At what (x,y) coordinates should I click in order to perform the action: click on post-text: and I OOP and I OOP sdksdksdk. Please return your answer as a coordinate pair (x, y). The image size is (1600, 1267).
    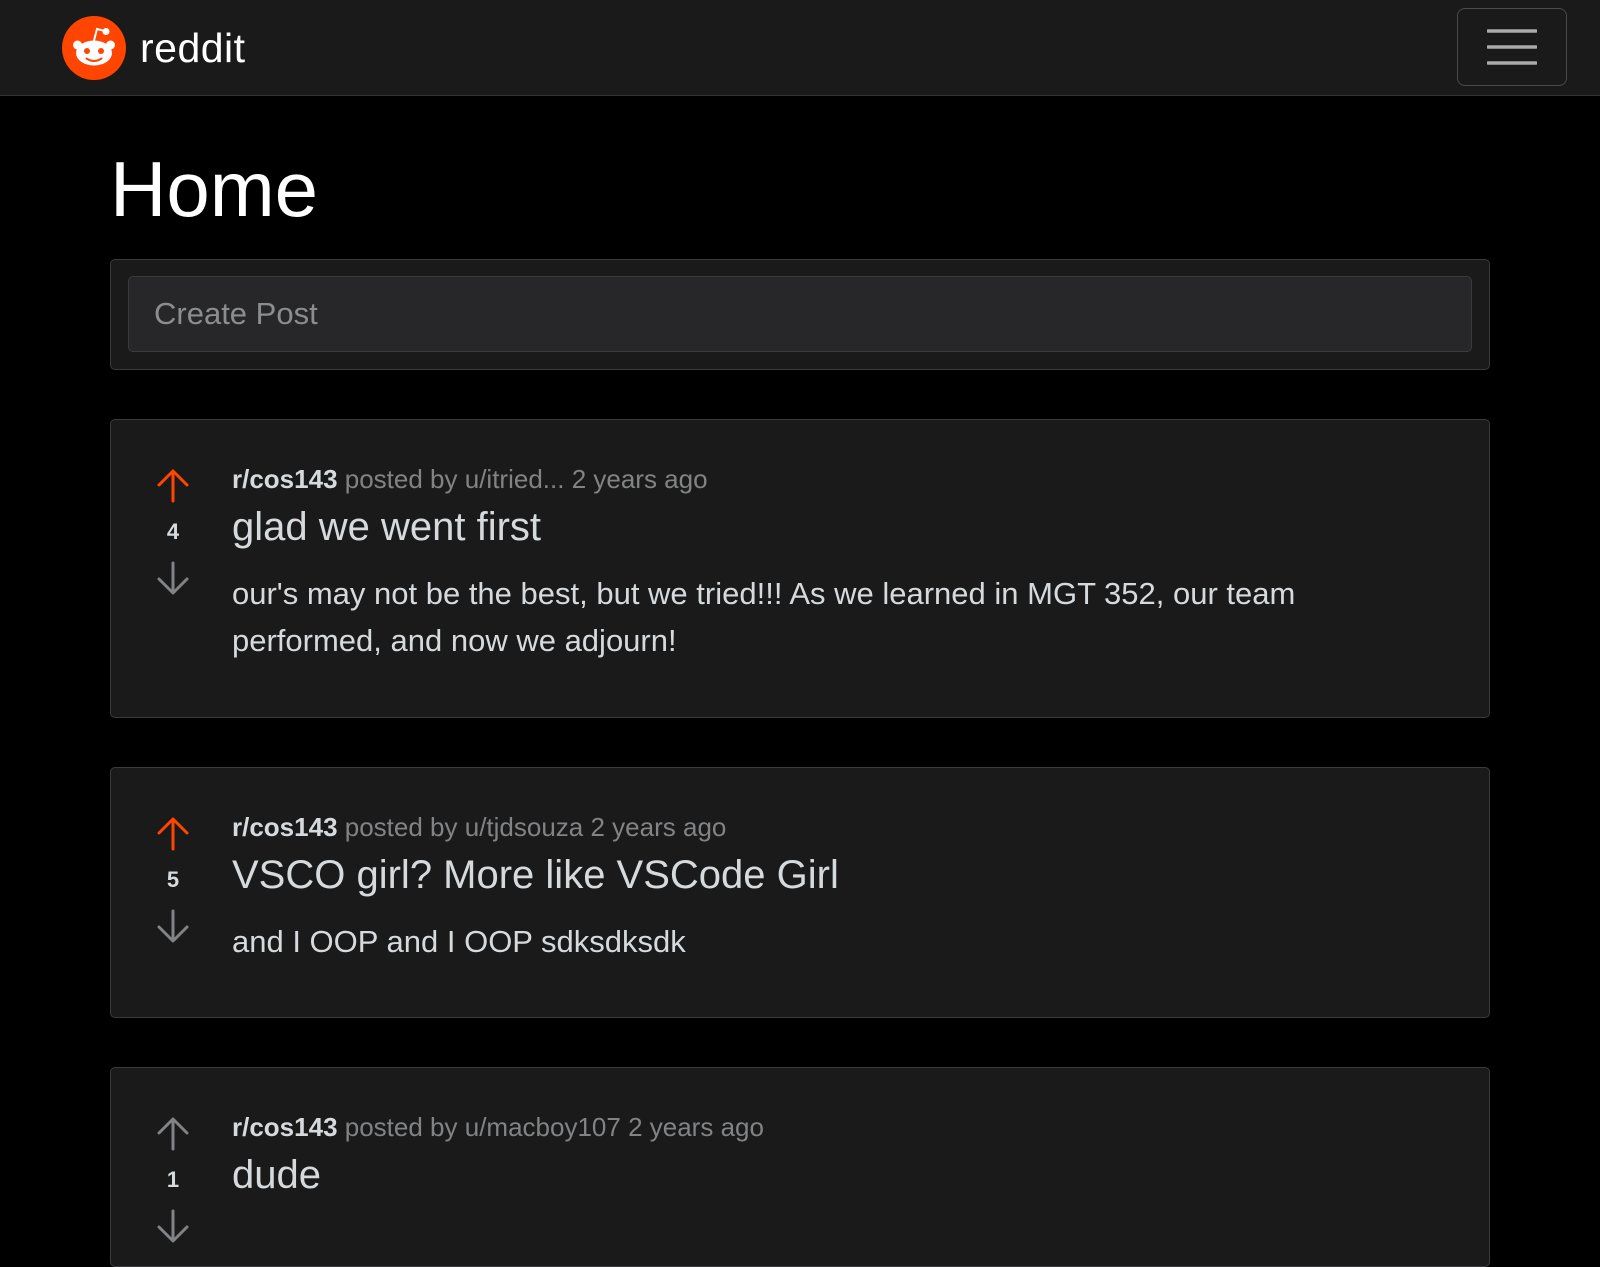
    Looking at the image, I should click on (459, 941).